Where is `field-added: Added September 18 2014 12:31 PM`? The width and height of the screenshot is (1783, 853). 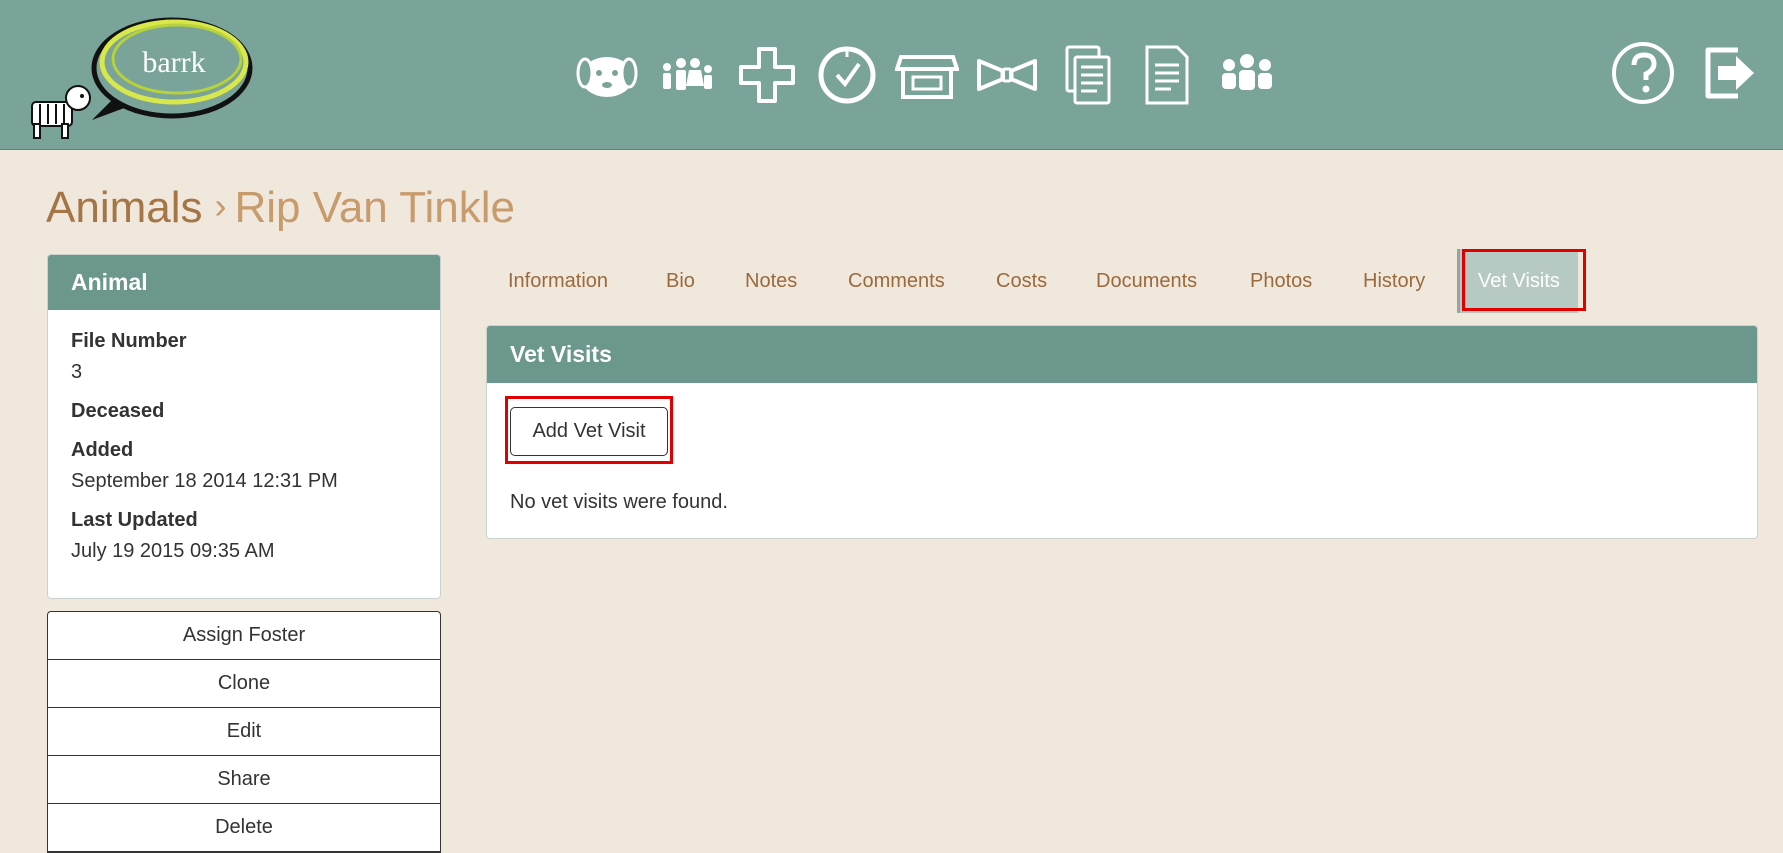
field-added: Added September 18 2014 12:31 PM is located at coordinates (244, 466).